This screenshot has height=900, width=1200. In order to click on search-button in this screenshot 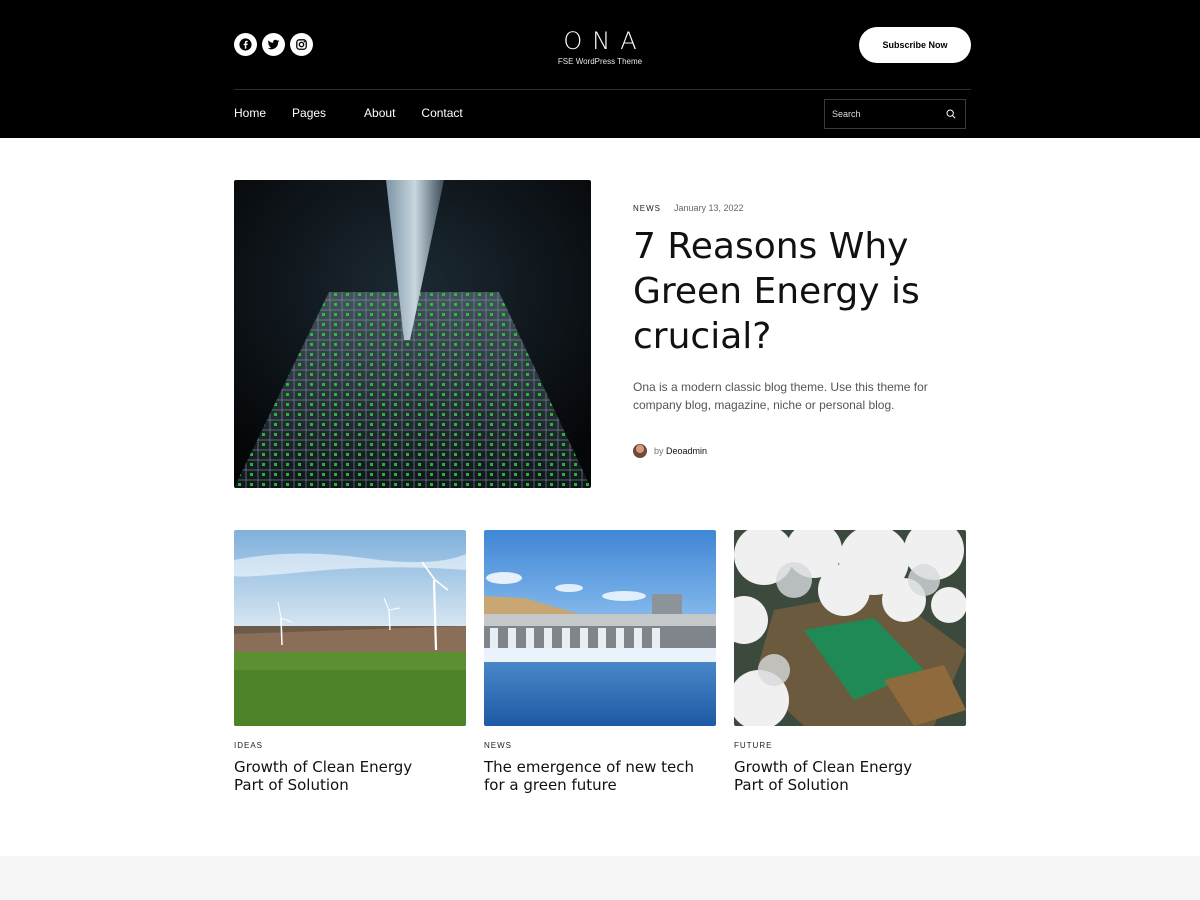, I will do `click(951, 114)`.